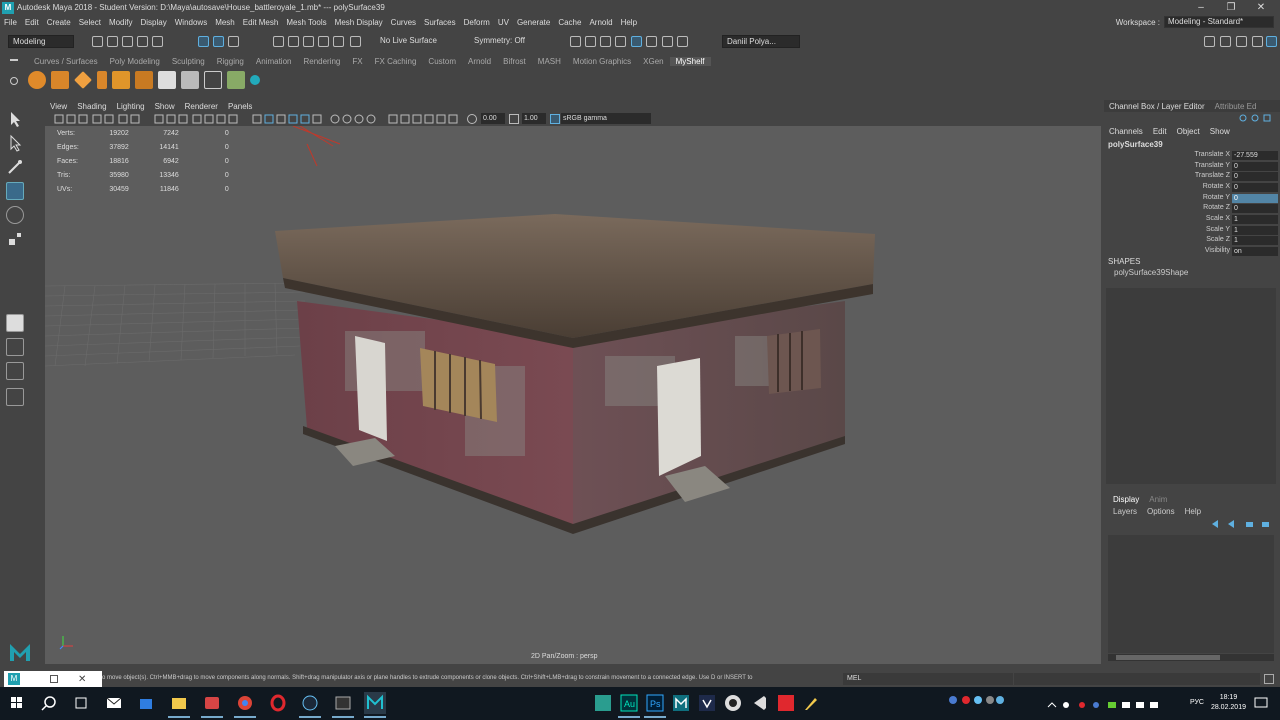 Image resolution: width=1280 pixels, height=720 pixels. Describe the element at coordinates (1135, 144) in the screenshot. I see `selected-object-name: polySurface39` at that location.